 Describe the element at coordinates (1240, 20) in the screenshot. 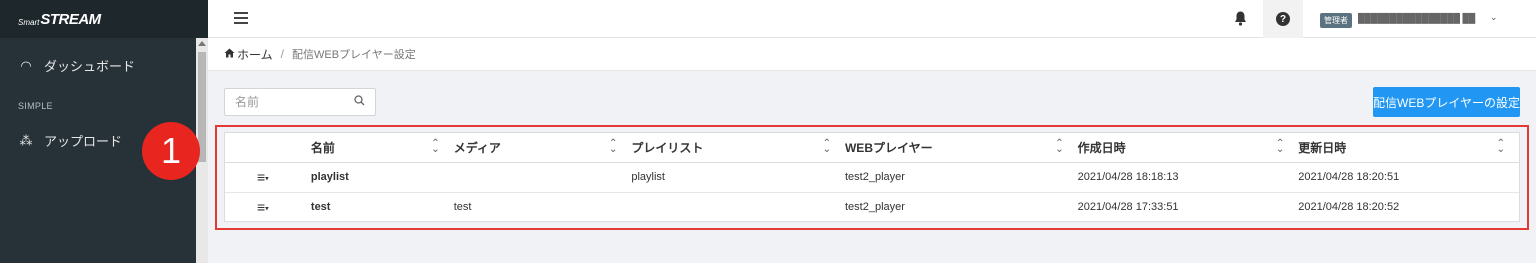

I see `bell-icon` at that location.